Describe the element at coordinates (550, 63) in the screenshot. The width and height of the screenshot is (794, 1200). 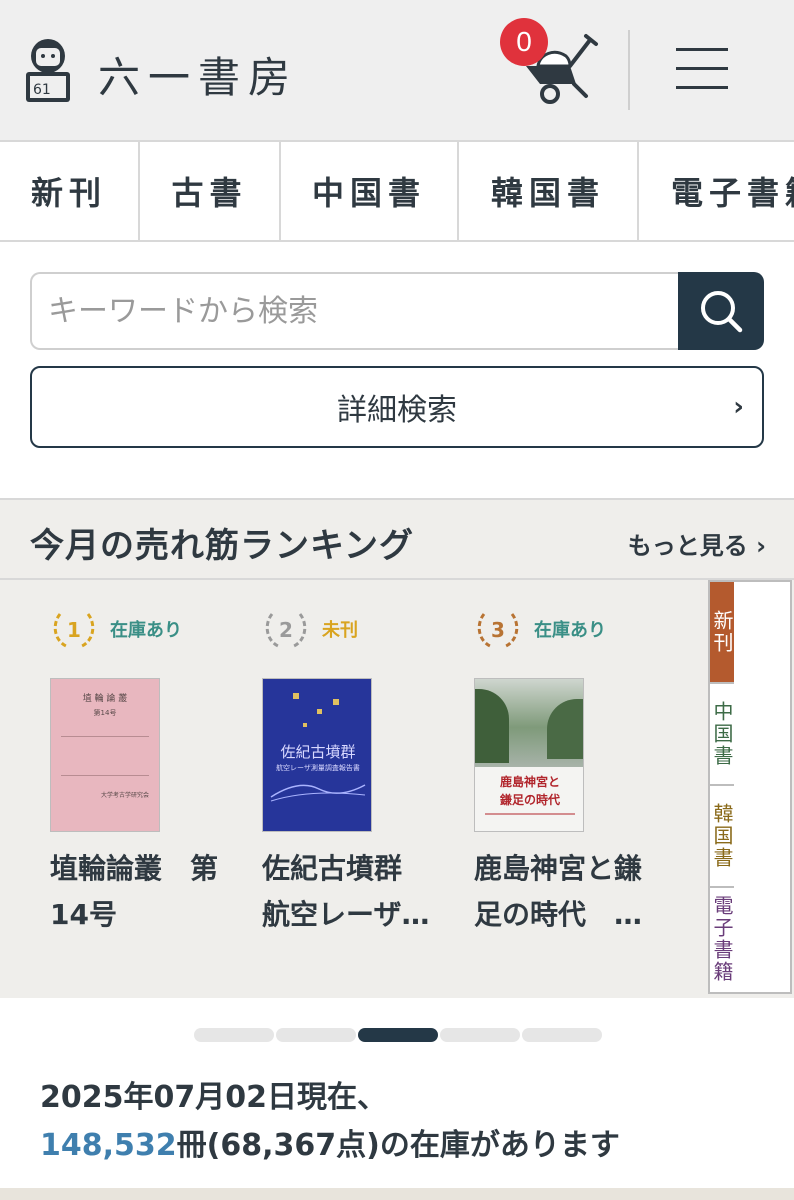
I see `cart-button: 0` at that location.